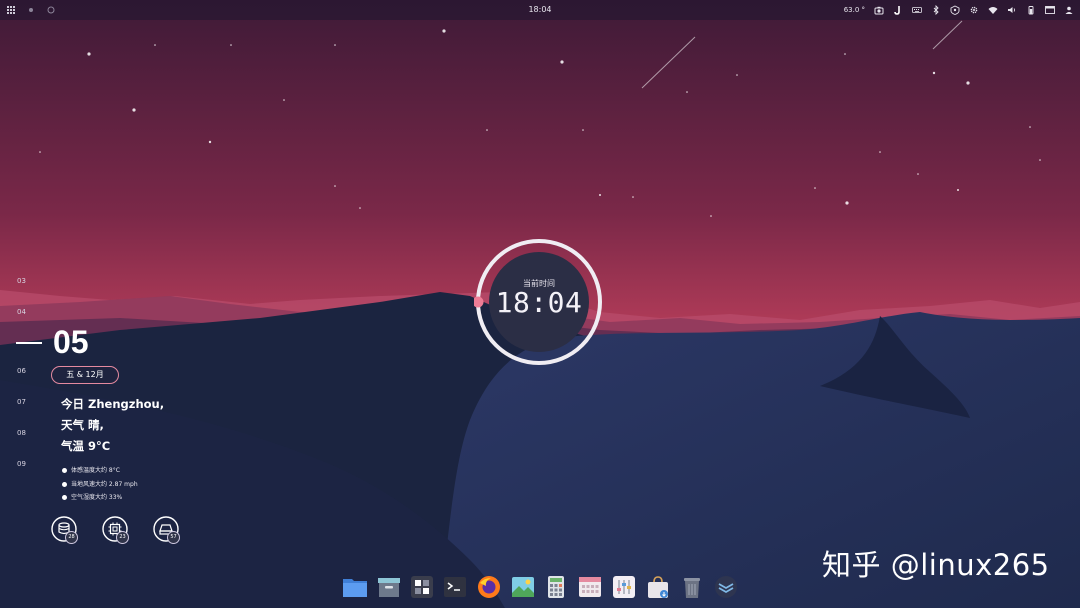  What do you see at coordinates (64, 530) in the screenshot?
I see `disk-meter: 28` at bounding box center [64, 530].